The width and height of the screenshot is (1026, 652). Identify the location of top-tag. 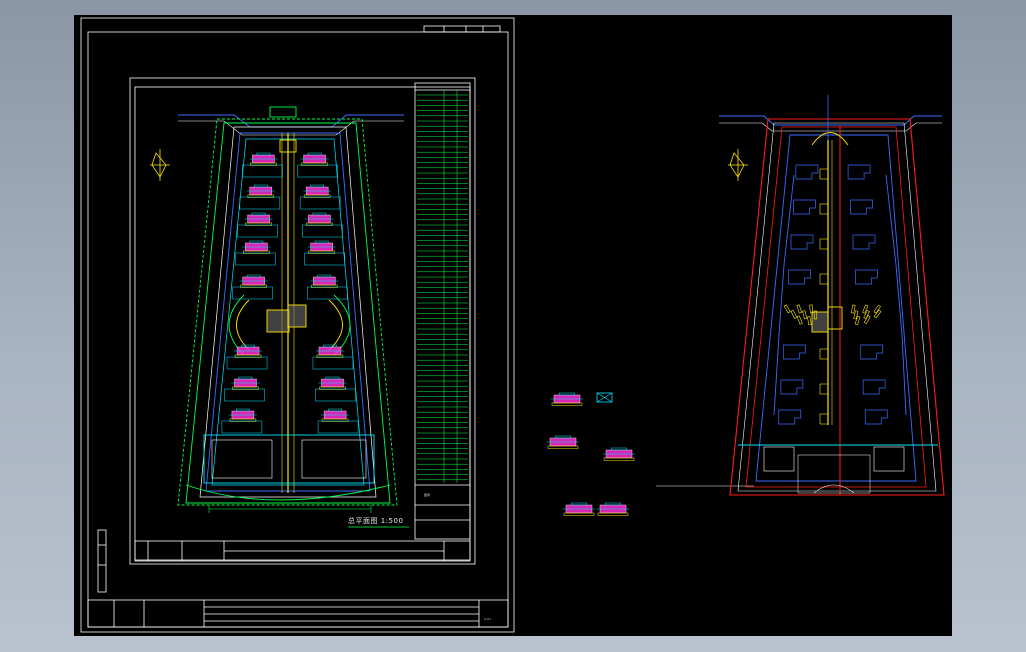
(462, 29).